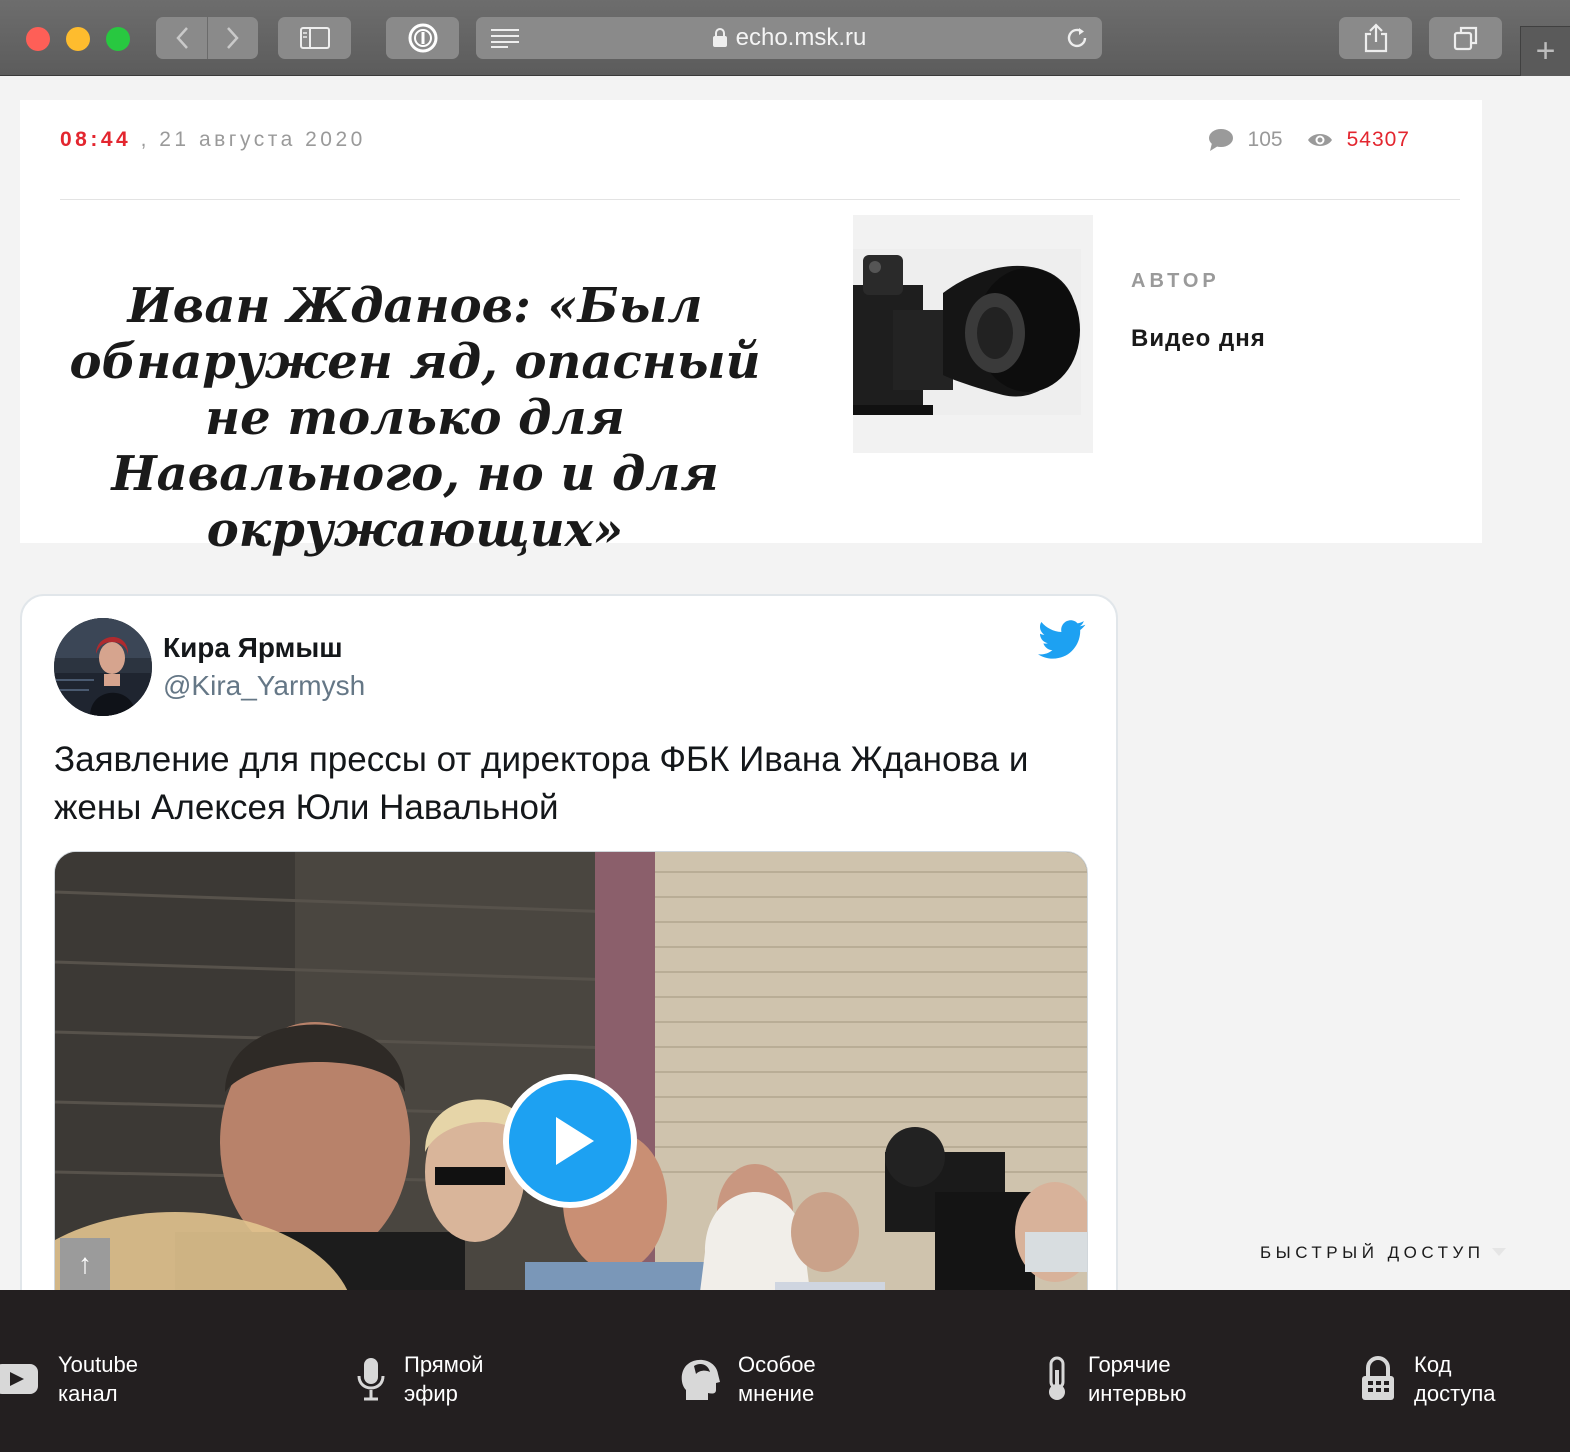  I want to click on article-meta: 08:44 , 21 августа 2020, so click(213, 140).